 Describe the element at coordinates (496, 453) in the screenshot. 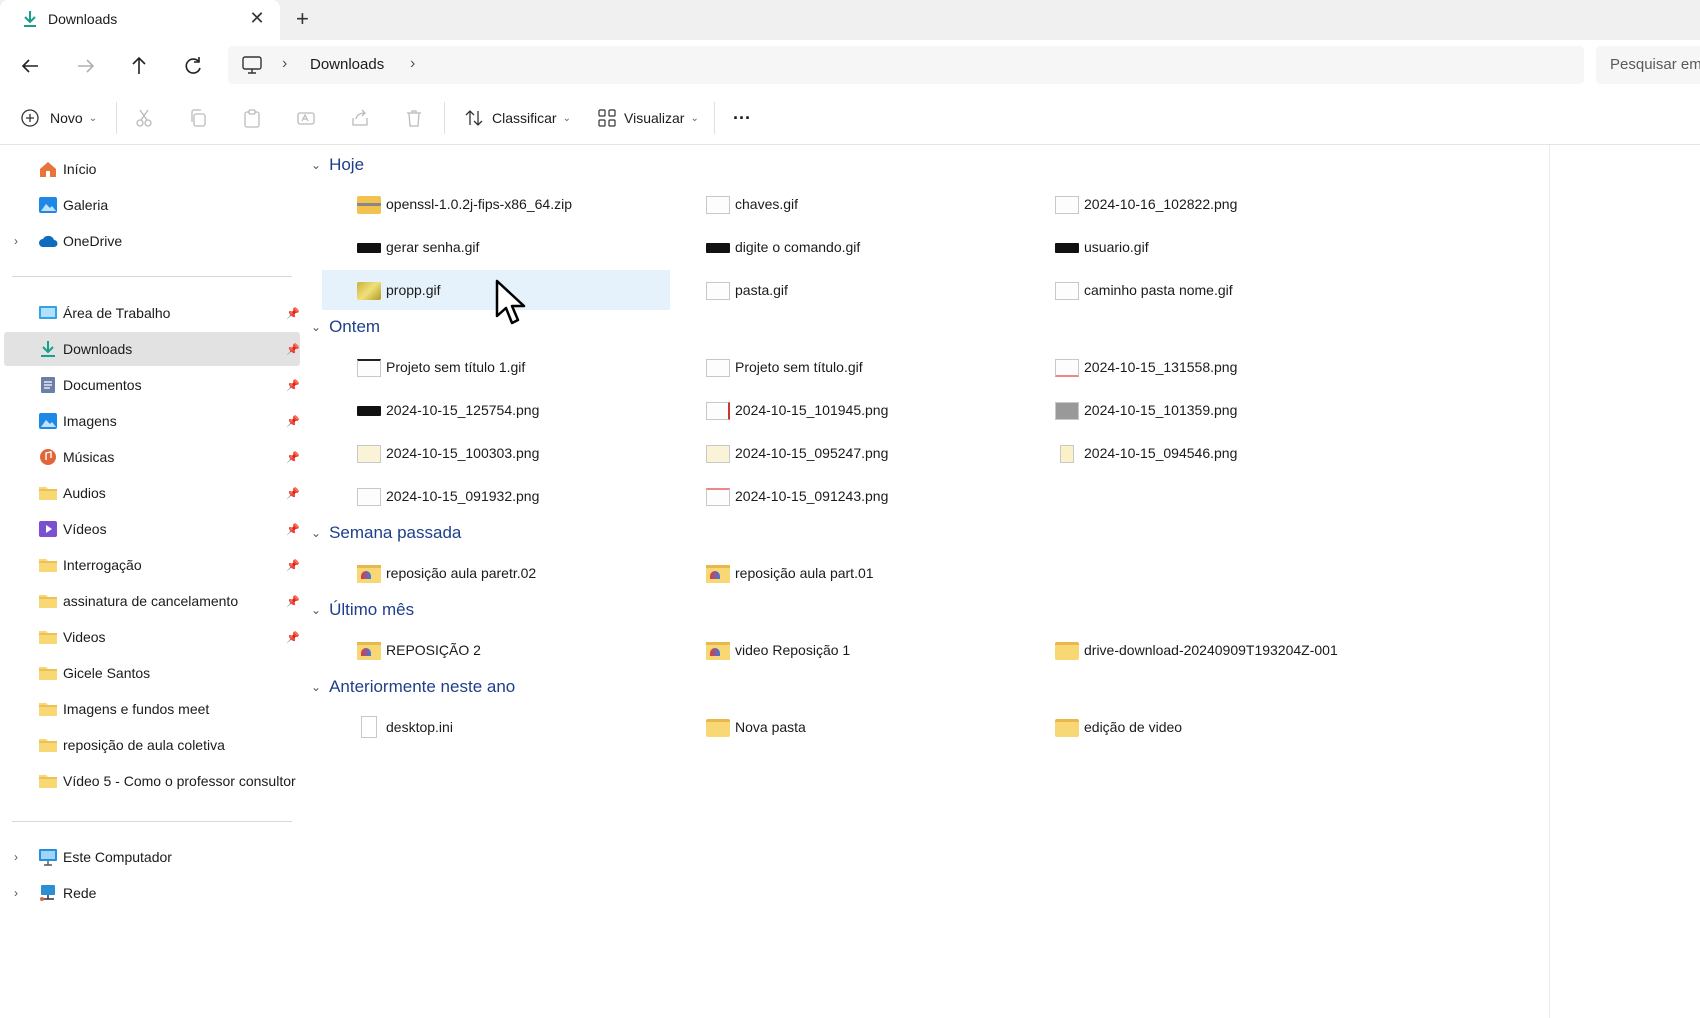

I see `file-item: 2024-10-15_100303.png` at that location.